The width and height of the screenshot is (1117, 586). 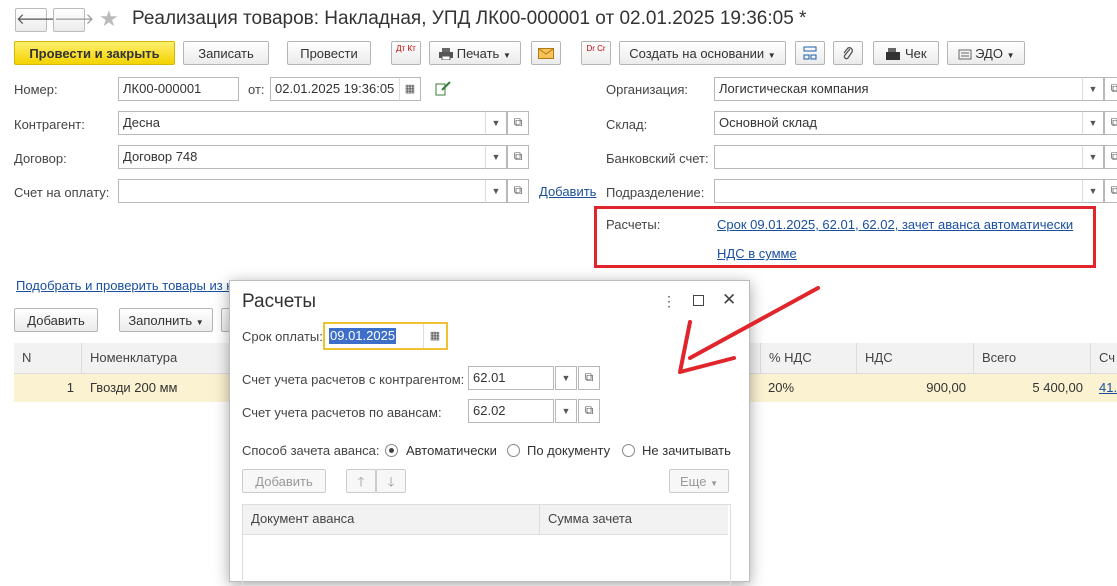 What do you see at coordinates (568, 450) in the screenshot?
I see `radio-by-document-label: По документу` at bounding box center [568, 450].